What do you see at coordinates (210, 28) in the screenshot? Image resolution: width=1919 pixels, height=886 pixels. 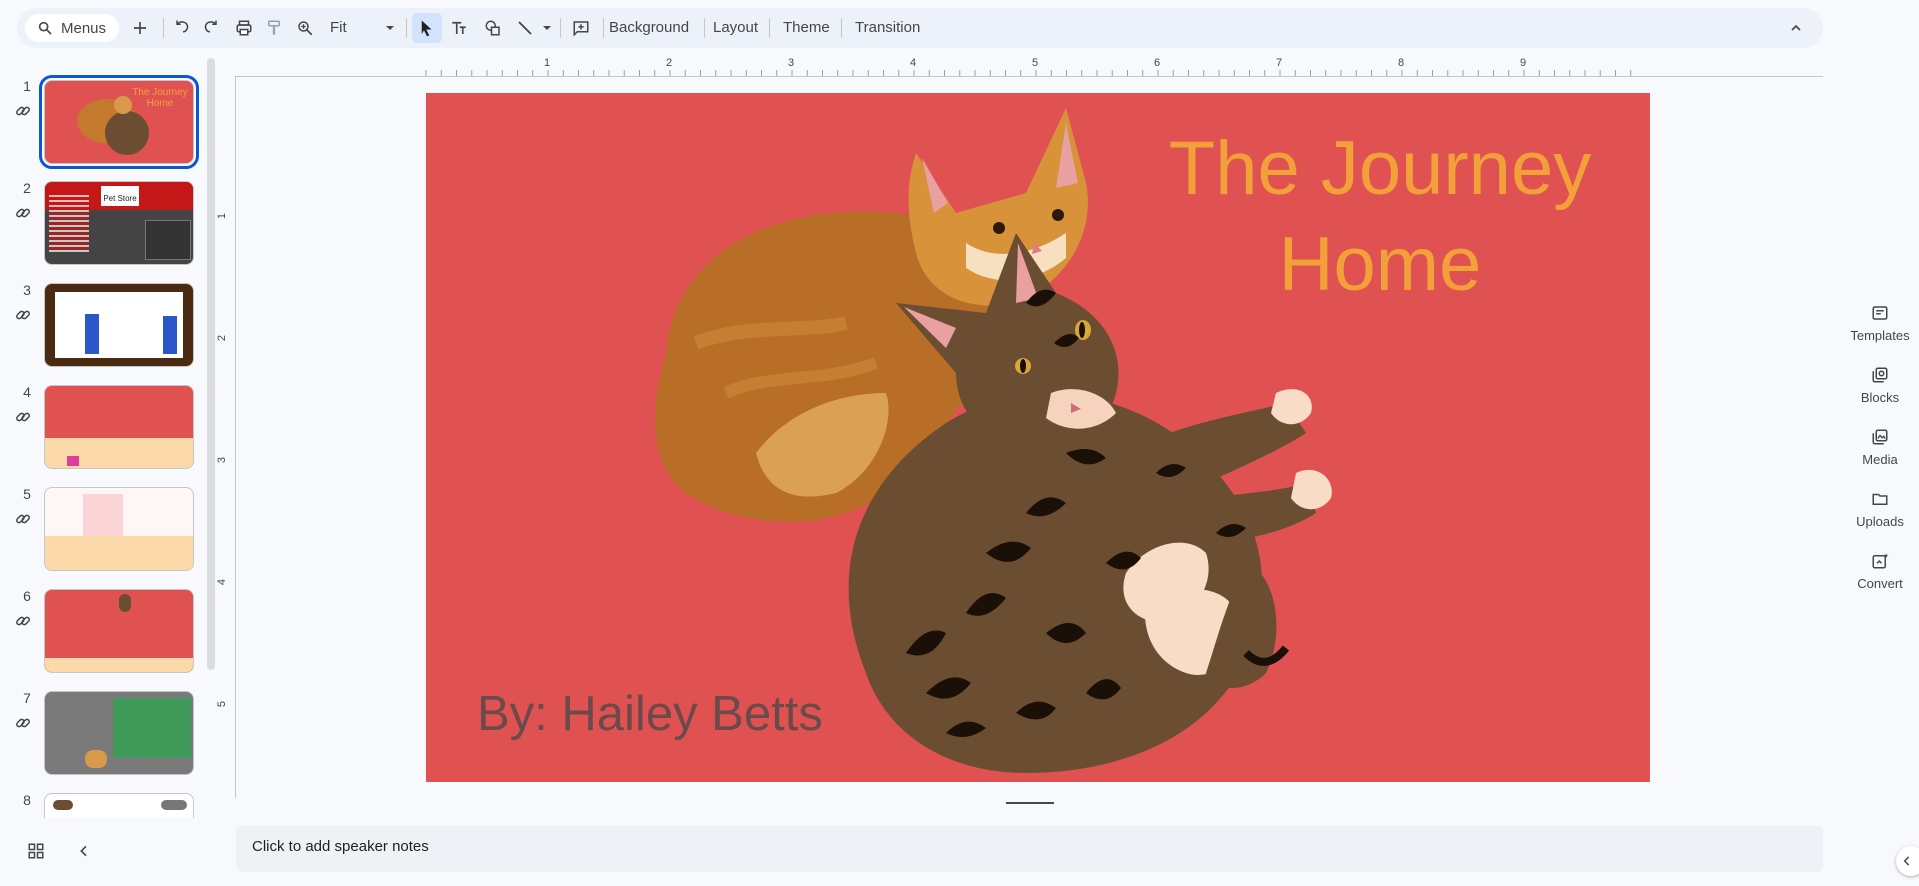 I see `redo-button` at bounding box center [210, 28].